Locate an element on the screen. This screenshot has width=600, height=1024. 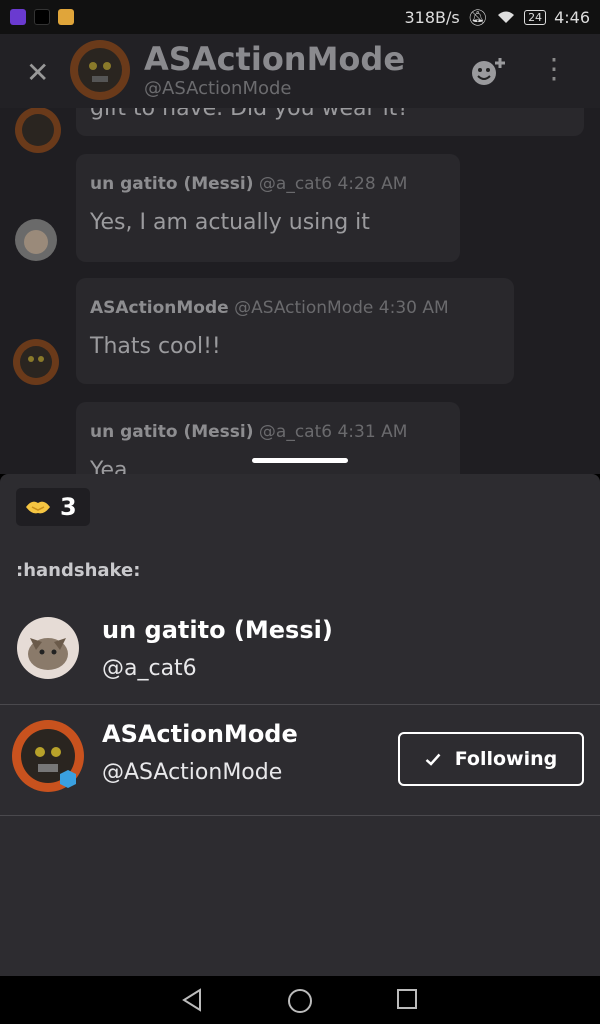
user-row: ASActionMode @ASActionMode Following is located at coordinates (300, 760).